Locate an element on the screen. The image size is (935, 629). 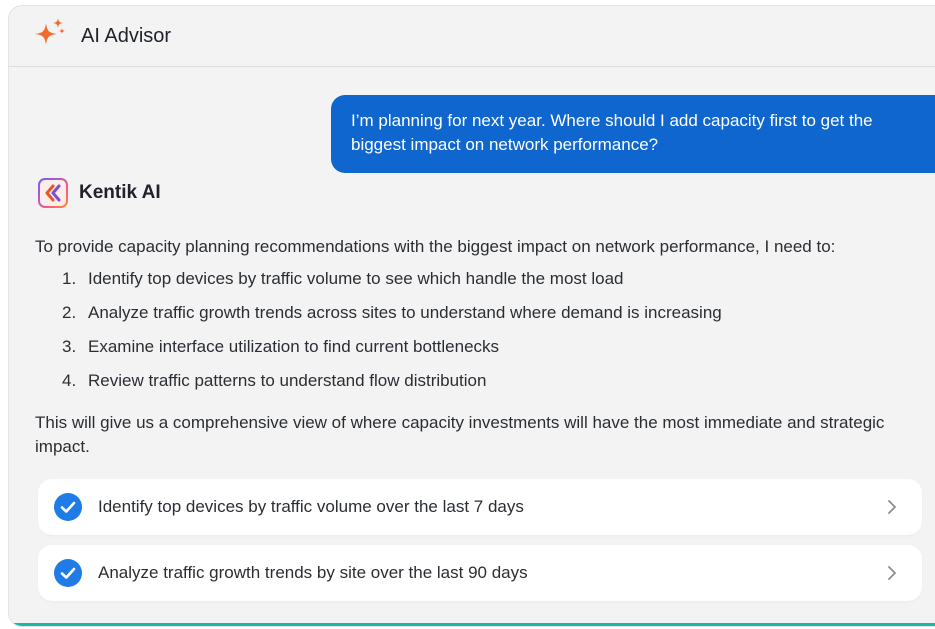
panel-header: AI Advisor is located at coordinates (472, 36).